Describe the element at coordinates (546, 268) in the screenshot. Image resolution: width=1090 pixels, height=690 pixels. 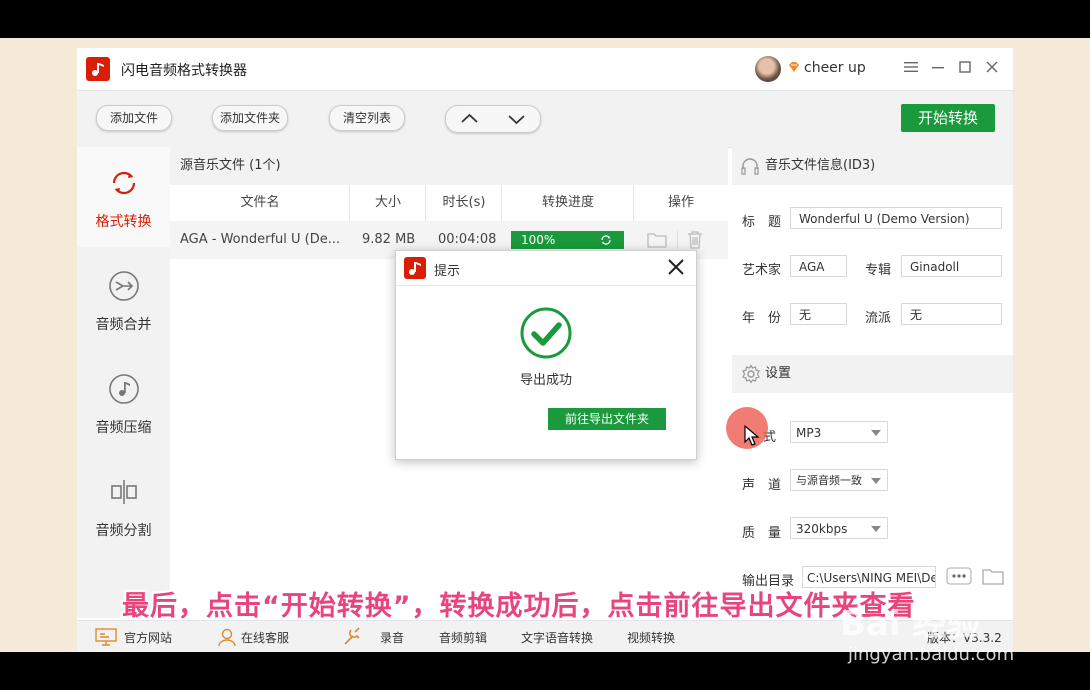
I see `dialog-header: 提示` at that location.